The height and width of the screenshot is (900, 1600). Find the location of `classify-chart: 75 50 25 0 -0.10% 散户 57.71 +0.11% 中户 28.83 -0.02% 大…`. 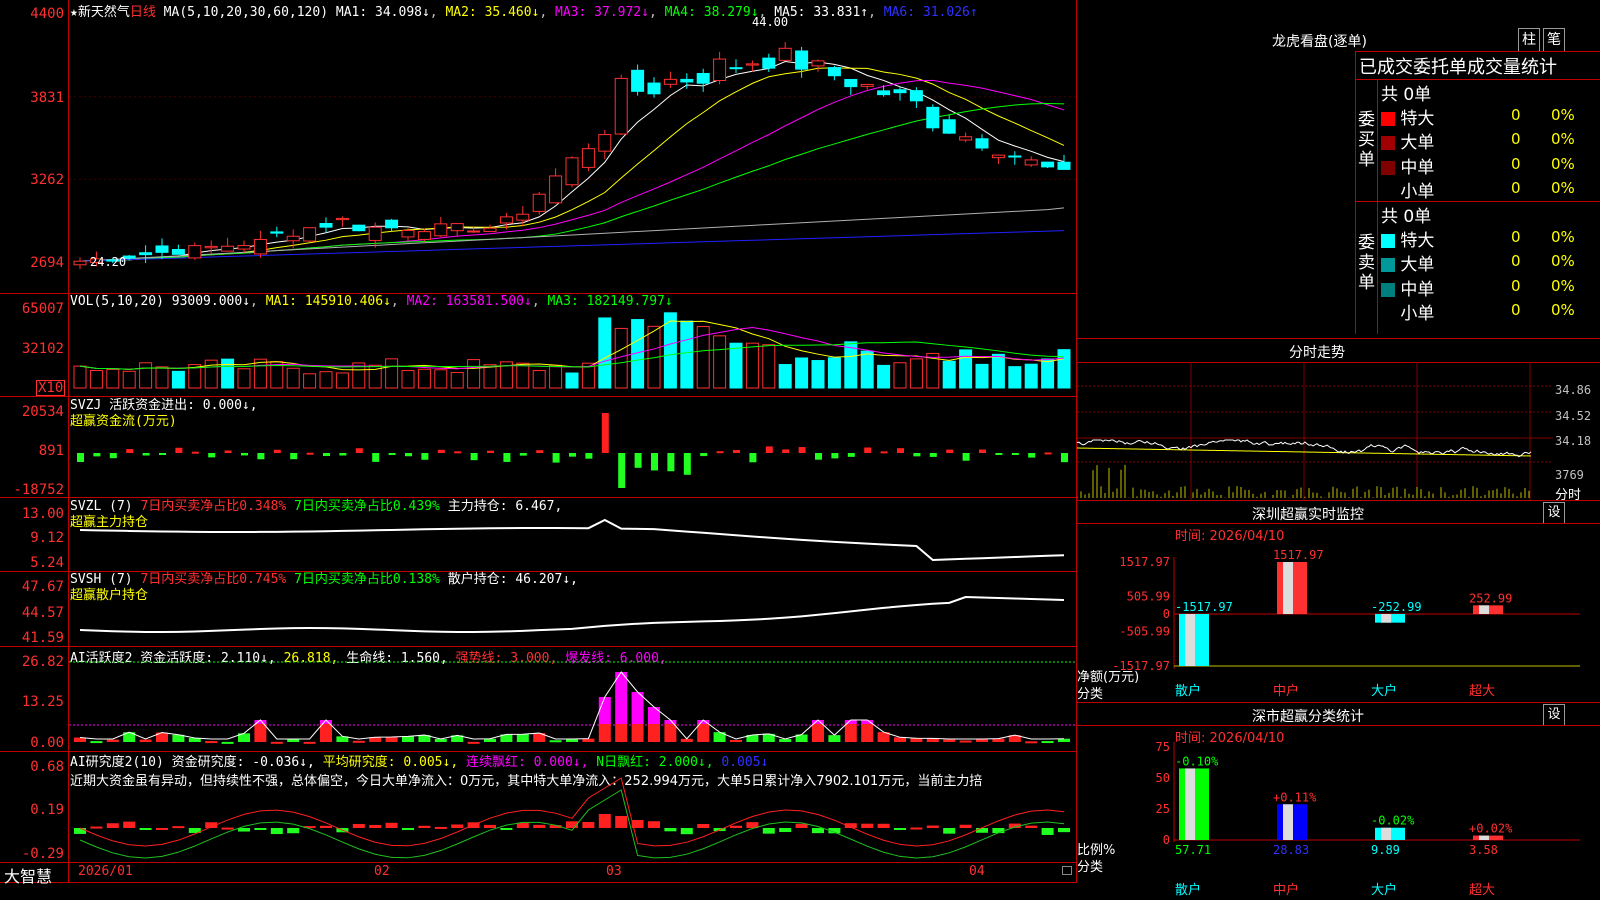

classify-chart: 75 50 25 0 -0.10% 散户 57.71 +0.11% 中户 28.83 -0.02% 大… is located at coordinates (1338, 821).